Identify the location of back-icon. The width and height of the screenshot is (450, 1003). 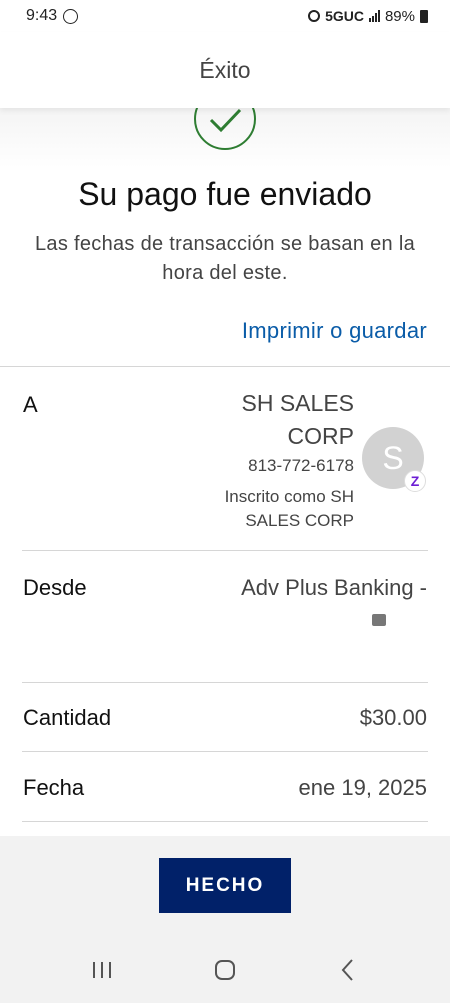
(348, 970).